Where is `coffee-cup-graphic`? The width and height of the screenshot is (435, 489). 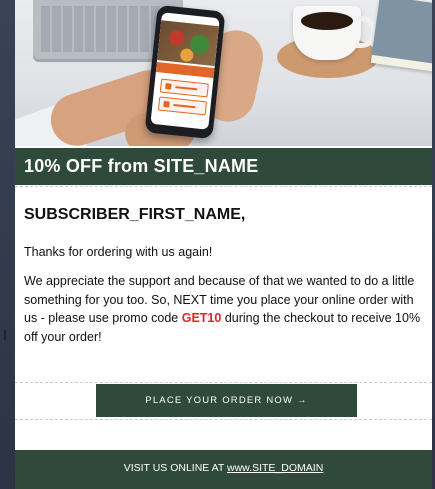 coffee-cup-graphic is located at coordinates (327, 33).